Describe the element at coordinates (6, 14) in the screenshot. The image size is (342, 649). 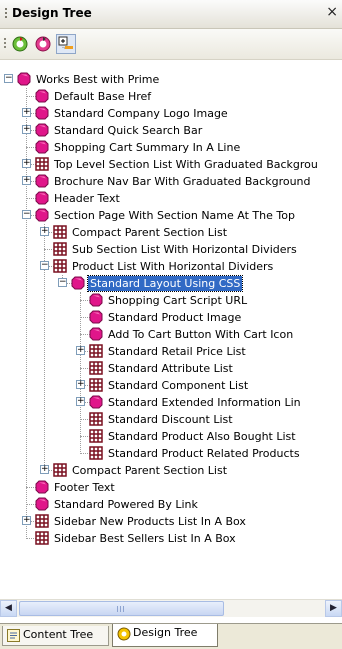
I see `drag-grip-icon` at that location.